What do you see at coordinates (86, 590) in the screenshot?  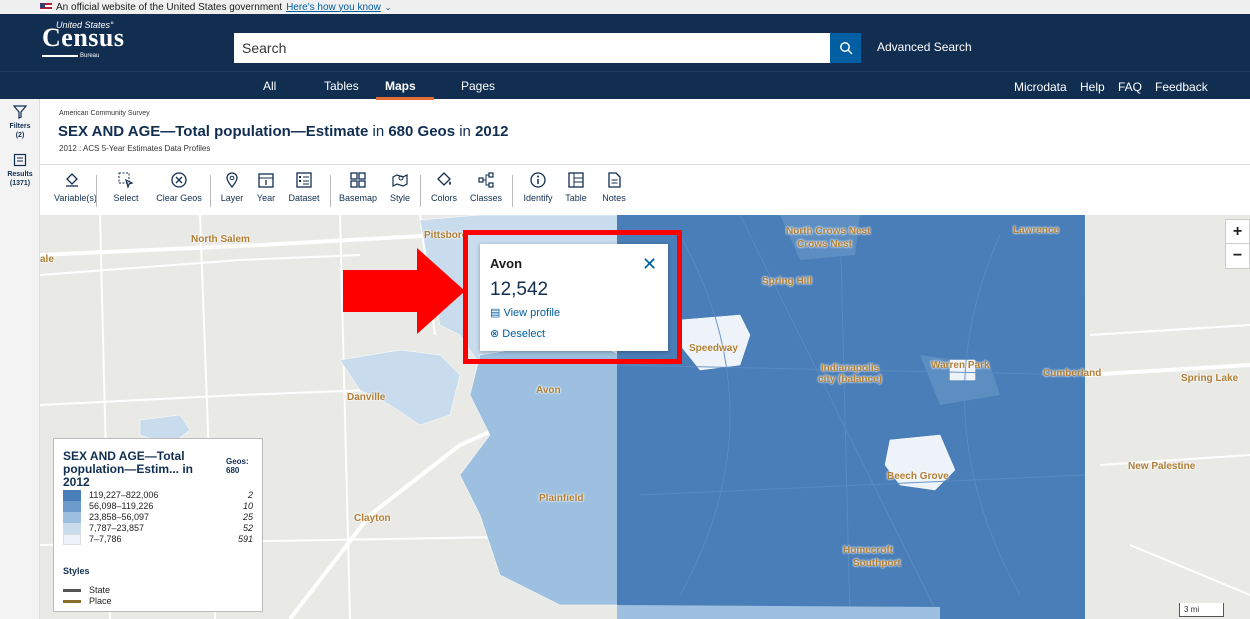 I see `legend-style-state: State` at bounding box center [86, 590].